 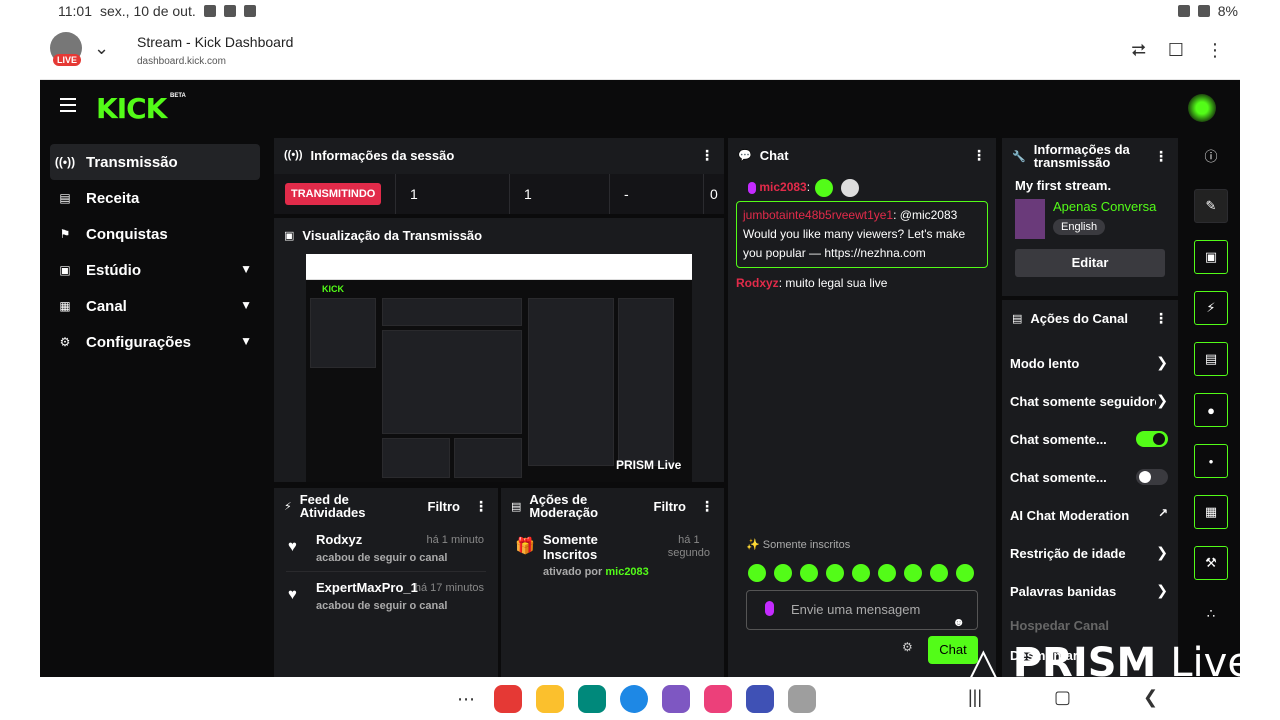 I want to click on heart-icon: ♥, so click(x=292, y=546).